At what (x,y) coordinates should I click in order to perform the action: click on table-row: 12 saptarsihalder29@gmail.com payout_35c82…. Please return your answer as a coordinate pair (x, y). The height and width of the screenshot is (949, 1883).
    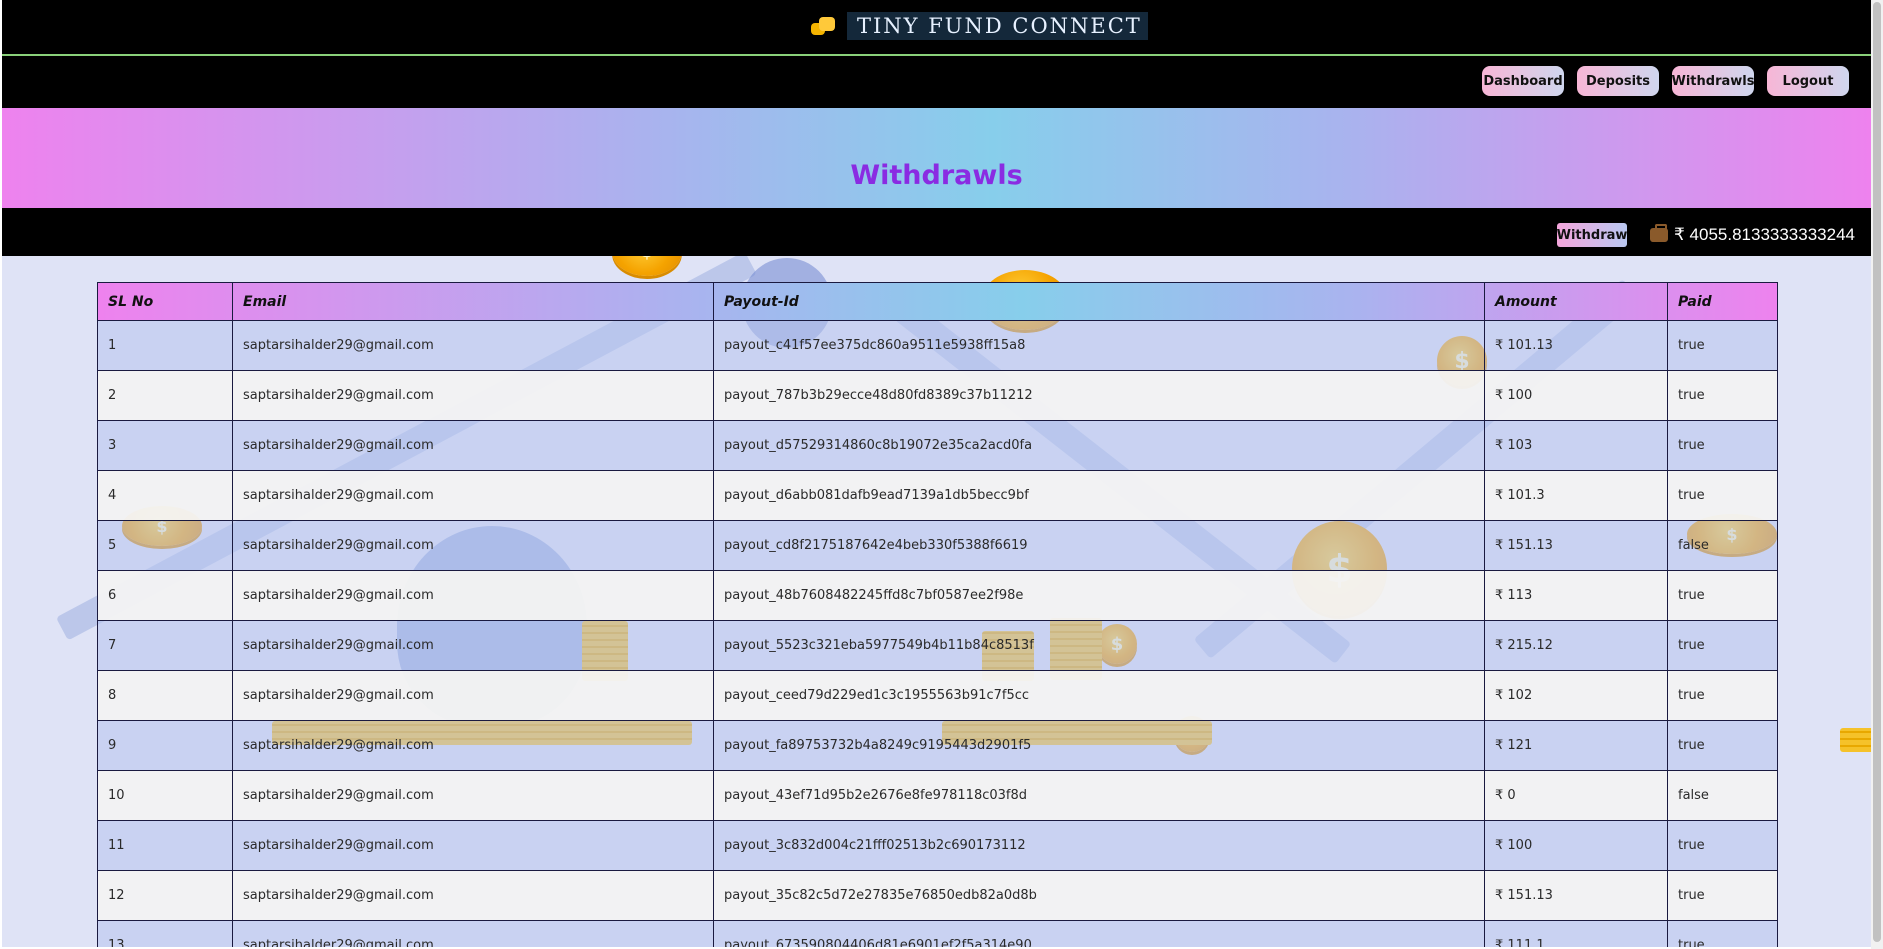
    Looking at the image, I should click on (937, 895).